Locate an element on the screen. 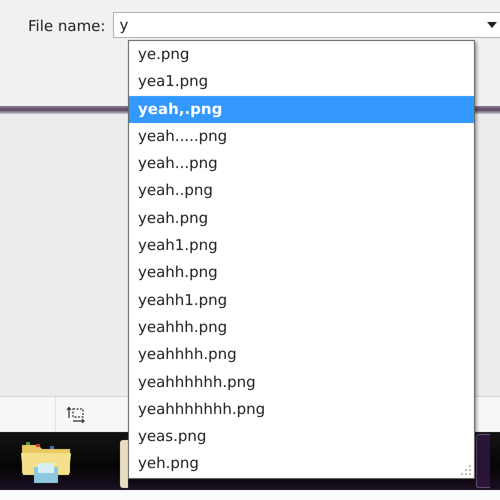 Image resolution: width=500 pixels, height=500 pixels. resize-grip-icon is located at coordinates (466, 470).